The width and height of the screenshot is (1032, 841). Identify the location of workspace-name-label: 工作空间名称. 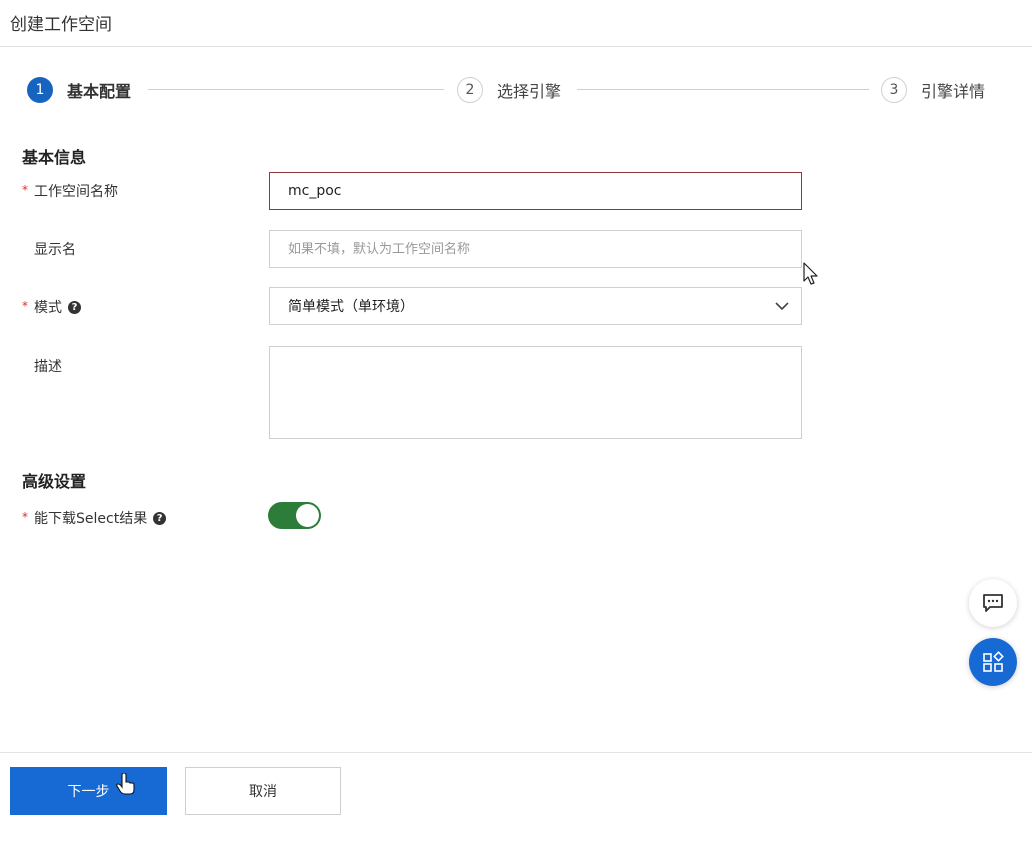
(76, 191).